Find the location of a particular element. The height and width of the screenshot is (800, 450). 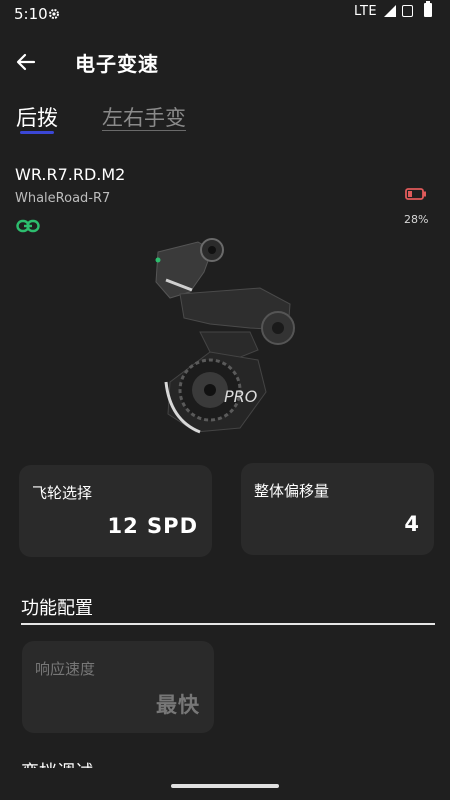

tab-rear-derailleur: 后拨 is located at coordinates (37, 117).